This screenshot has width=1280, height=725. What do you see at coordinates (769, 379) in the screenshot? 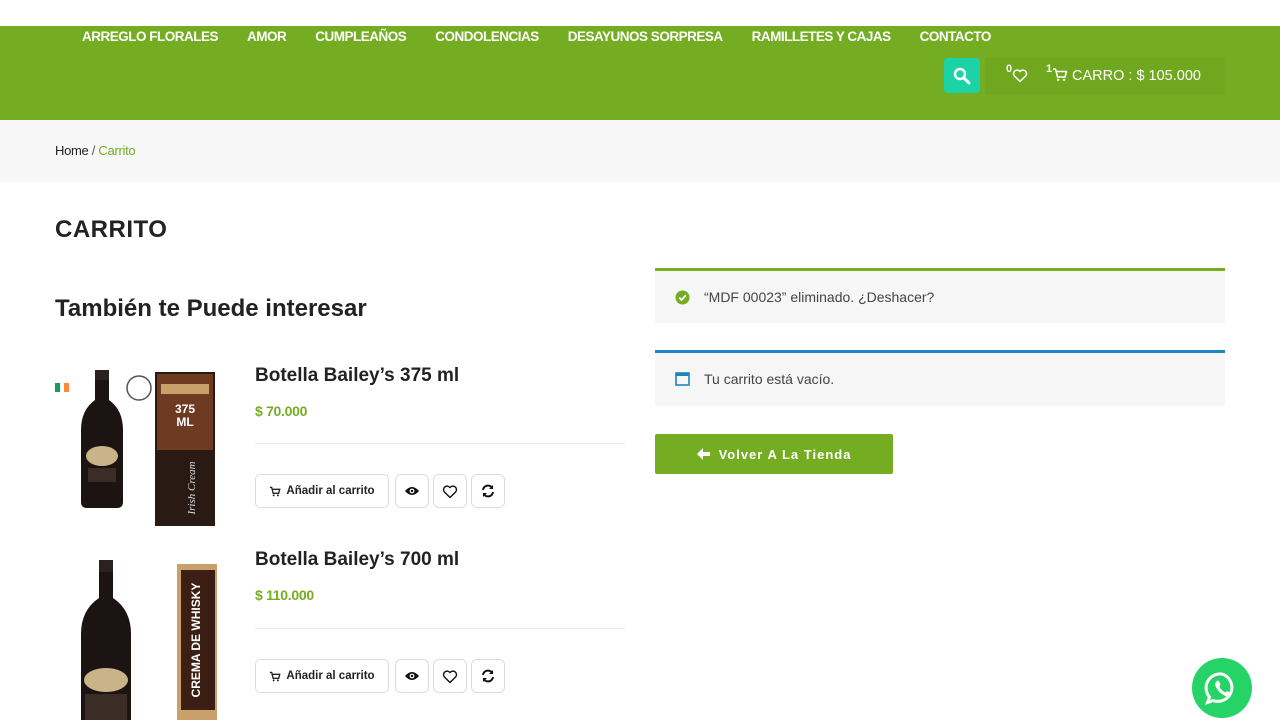
I see `empty-cart-text: Tu carrito está vacío.` at bounding box center [769, 379].